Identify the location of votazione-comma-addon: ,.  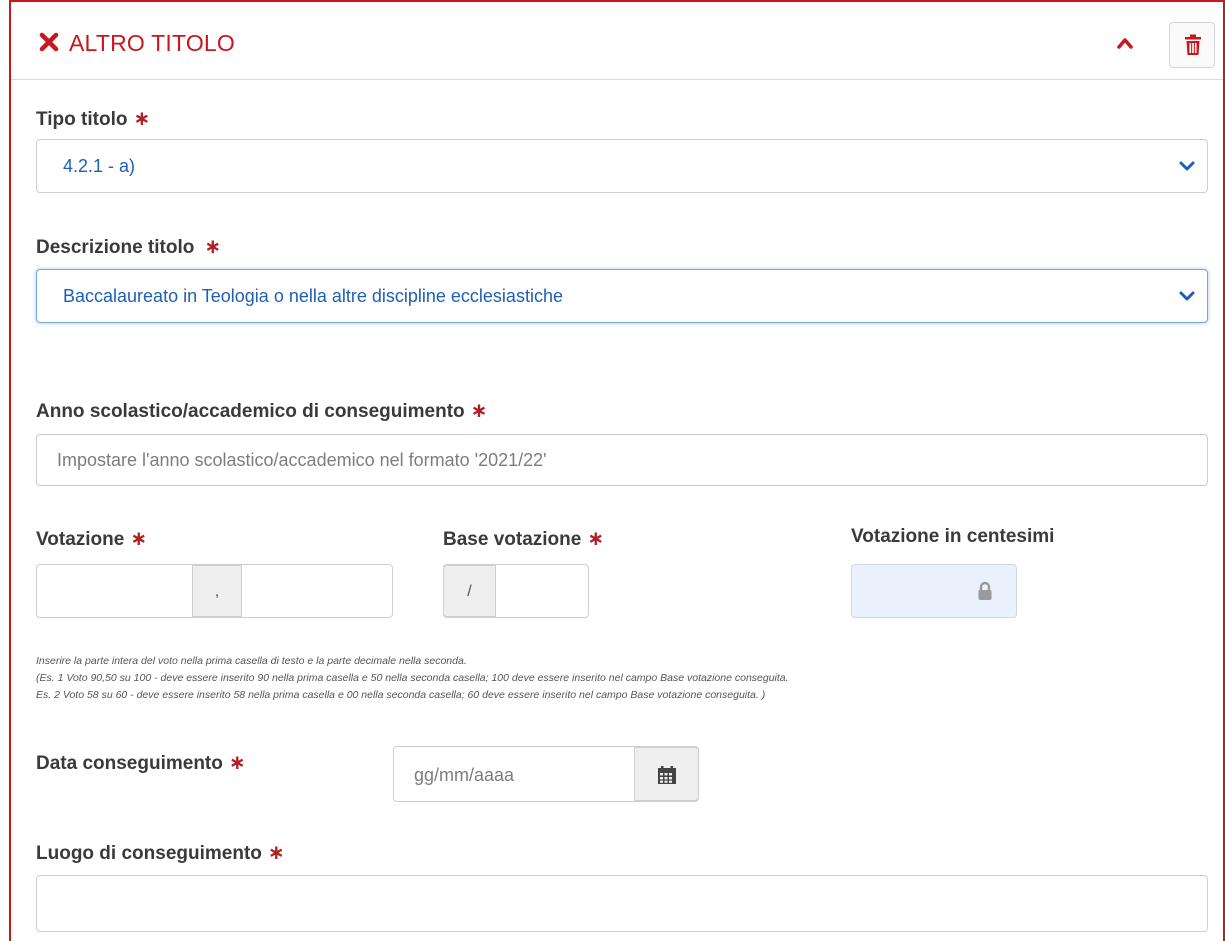
(217, 591).